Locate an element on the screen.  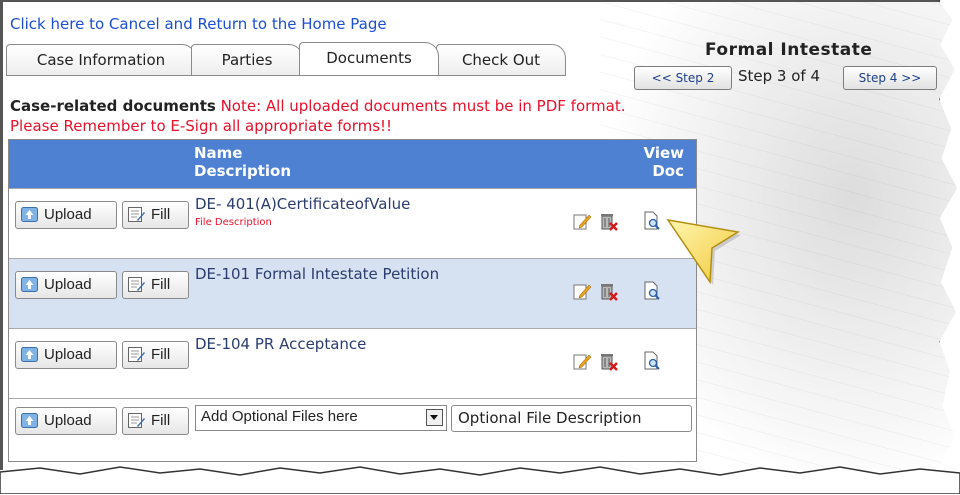
optional-file-row: Upload Fill Add Optional Files here is located at coordinates (352, 429).